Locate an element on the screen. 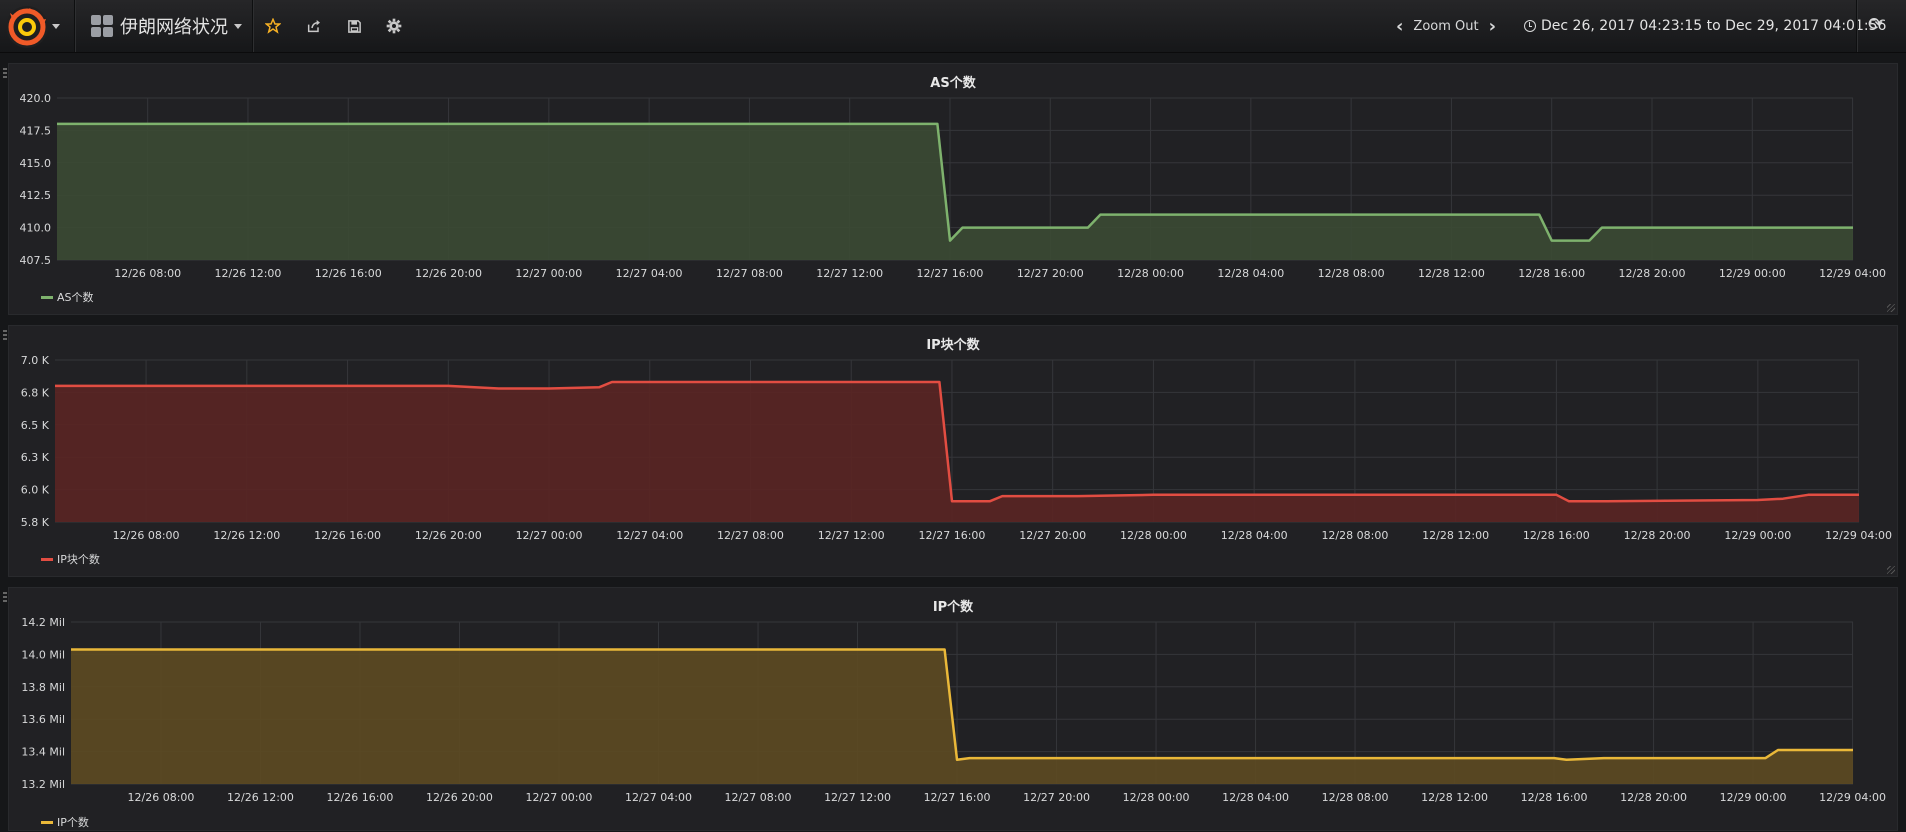 The image size is (1906, 832). legend-item: AS个数 is located at coordinates (67, 297).